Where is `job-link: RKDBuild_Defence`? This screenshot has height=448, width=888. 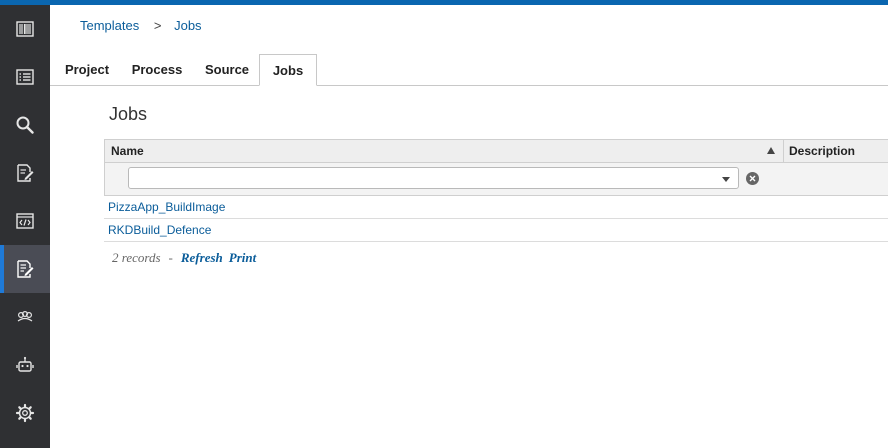
job-link: RKDBuild_Defence is located at coordinates (159, 230).